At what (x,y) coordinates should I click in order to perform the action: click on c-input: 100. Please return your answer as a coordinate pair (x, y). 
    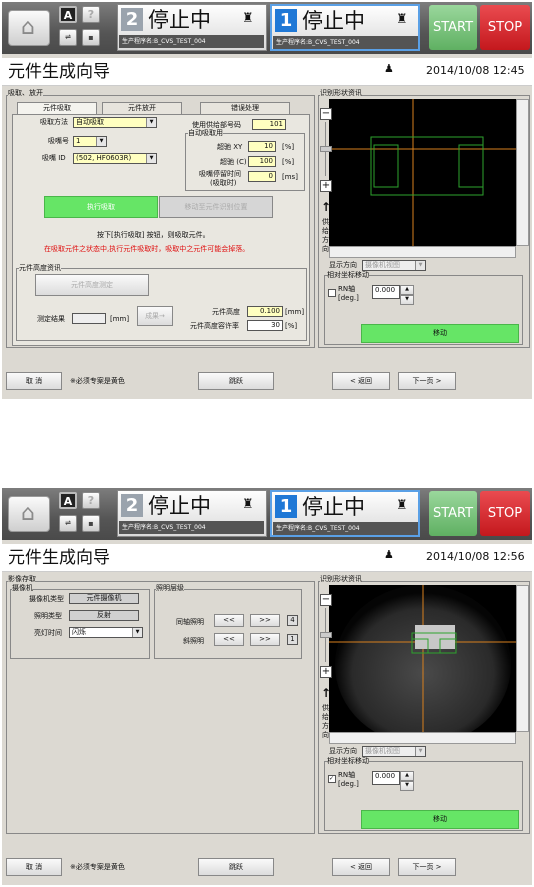
    Looking at the image, I should click on (262, 161).